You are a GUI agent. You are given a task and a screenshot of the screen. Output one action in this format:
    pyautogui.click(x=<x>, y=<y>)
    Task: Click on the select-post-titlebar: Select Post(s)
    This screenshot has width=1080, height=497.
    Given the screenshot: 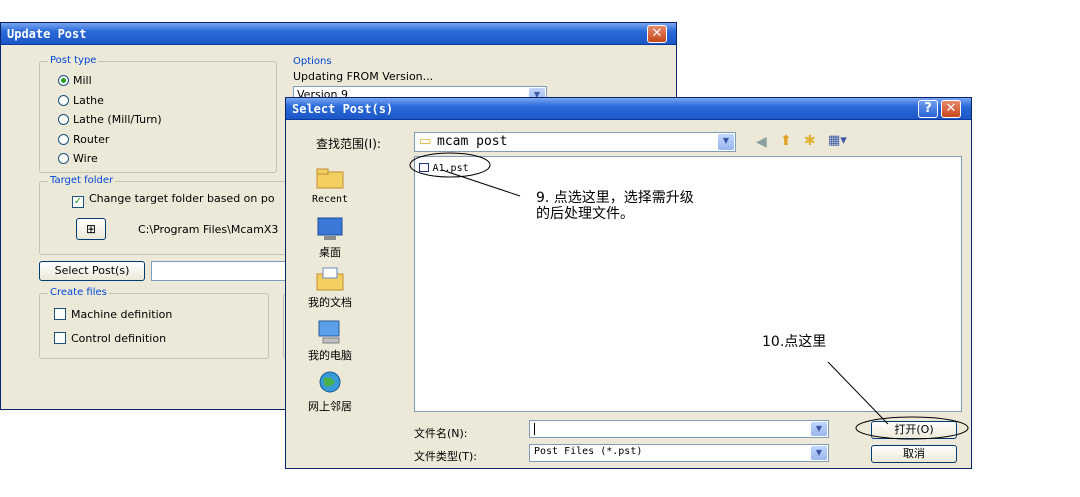 What is the action you would take?
    pyautogui.click(x=628, y=109)
    